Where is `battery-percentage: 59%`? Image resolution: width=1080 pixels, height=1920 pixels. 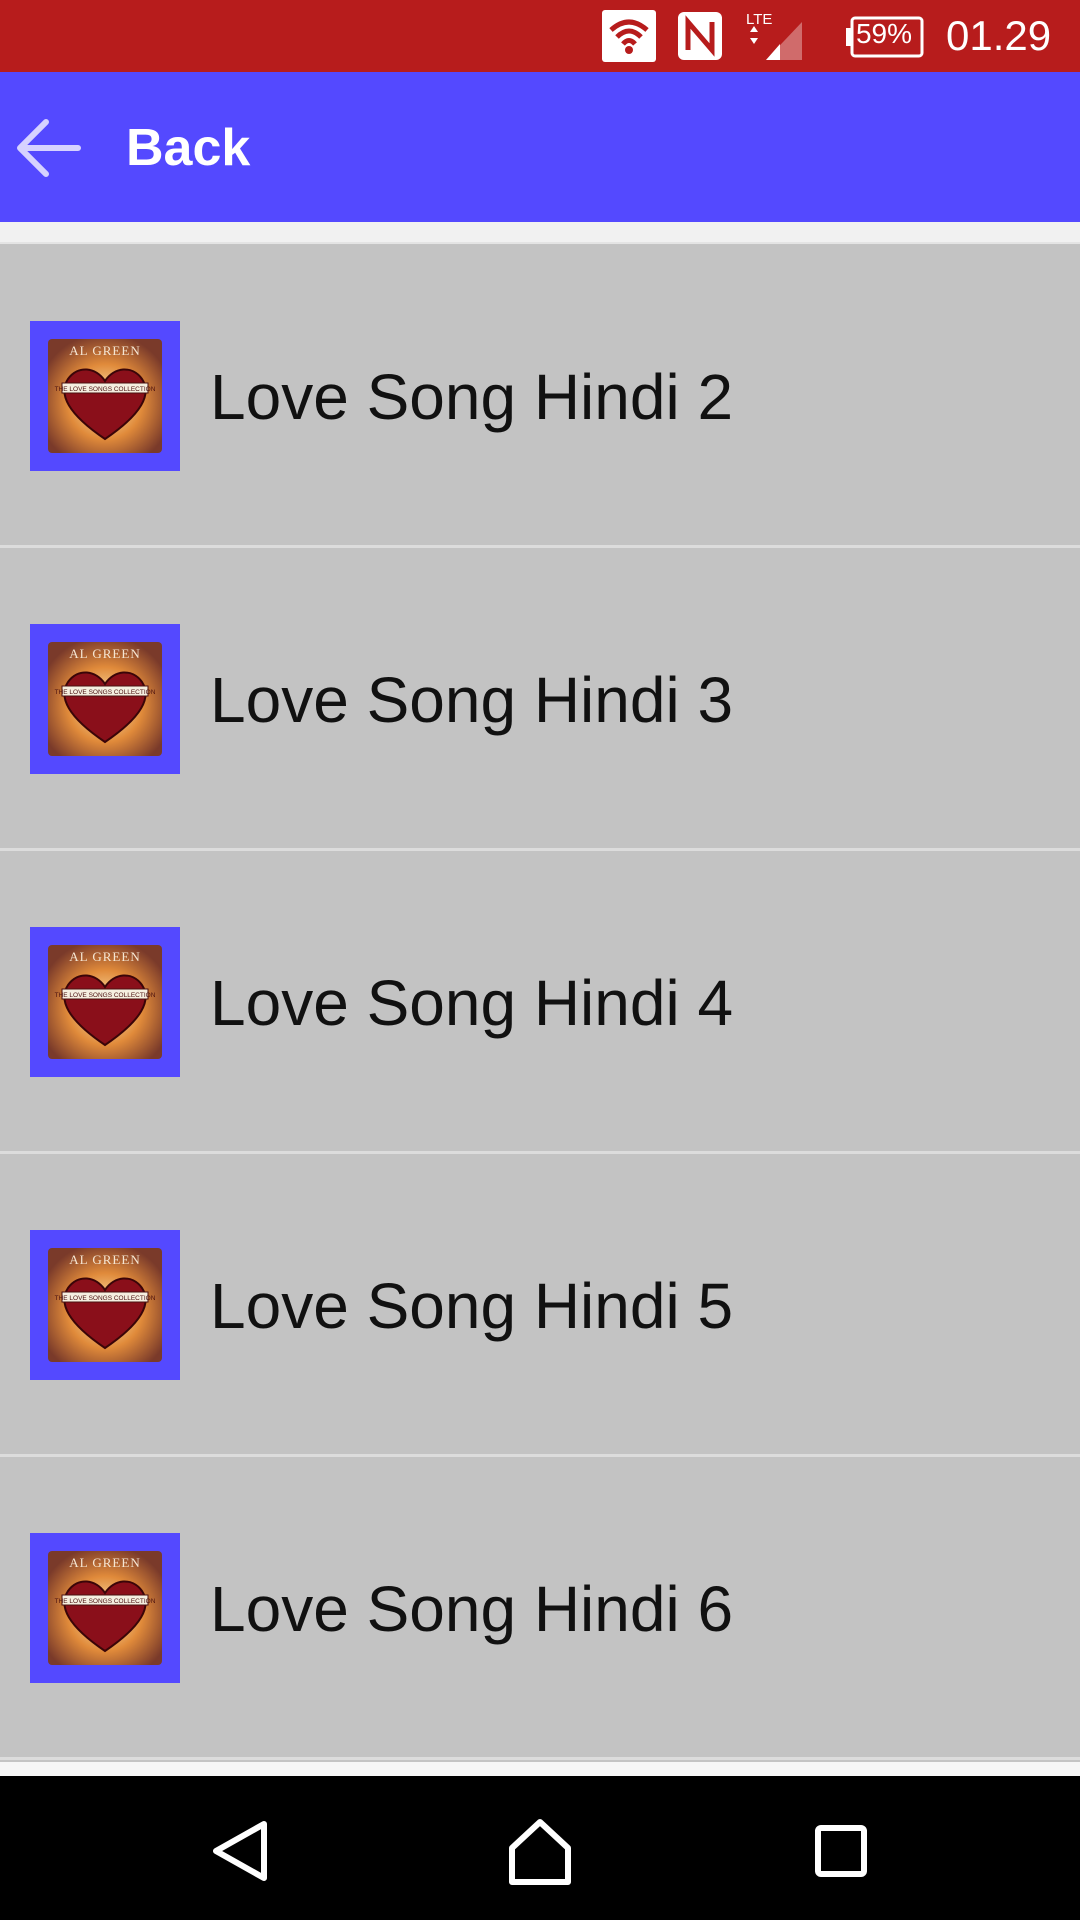
battery-percentage: 59% is located at coordinates (884, 33).